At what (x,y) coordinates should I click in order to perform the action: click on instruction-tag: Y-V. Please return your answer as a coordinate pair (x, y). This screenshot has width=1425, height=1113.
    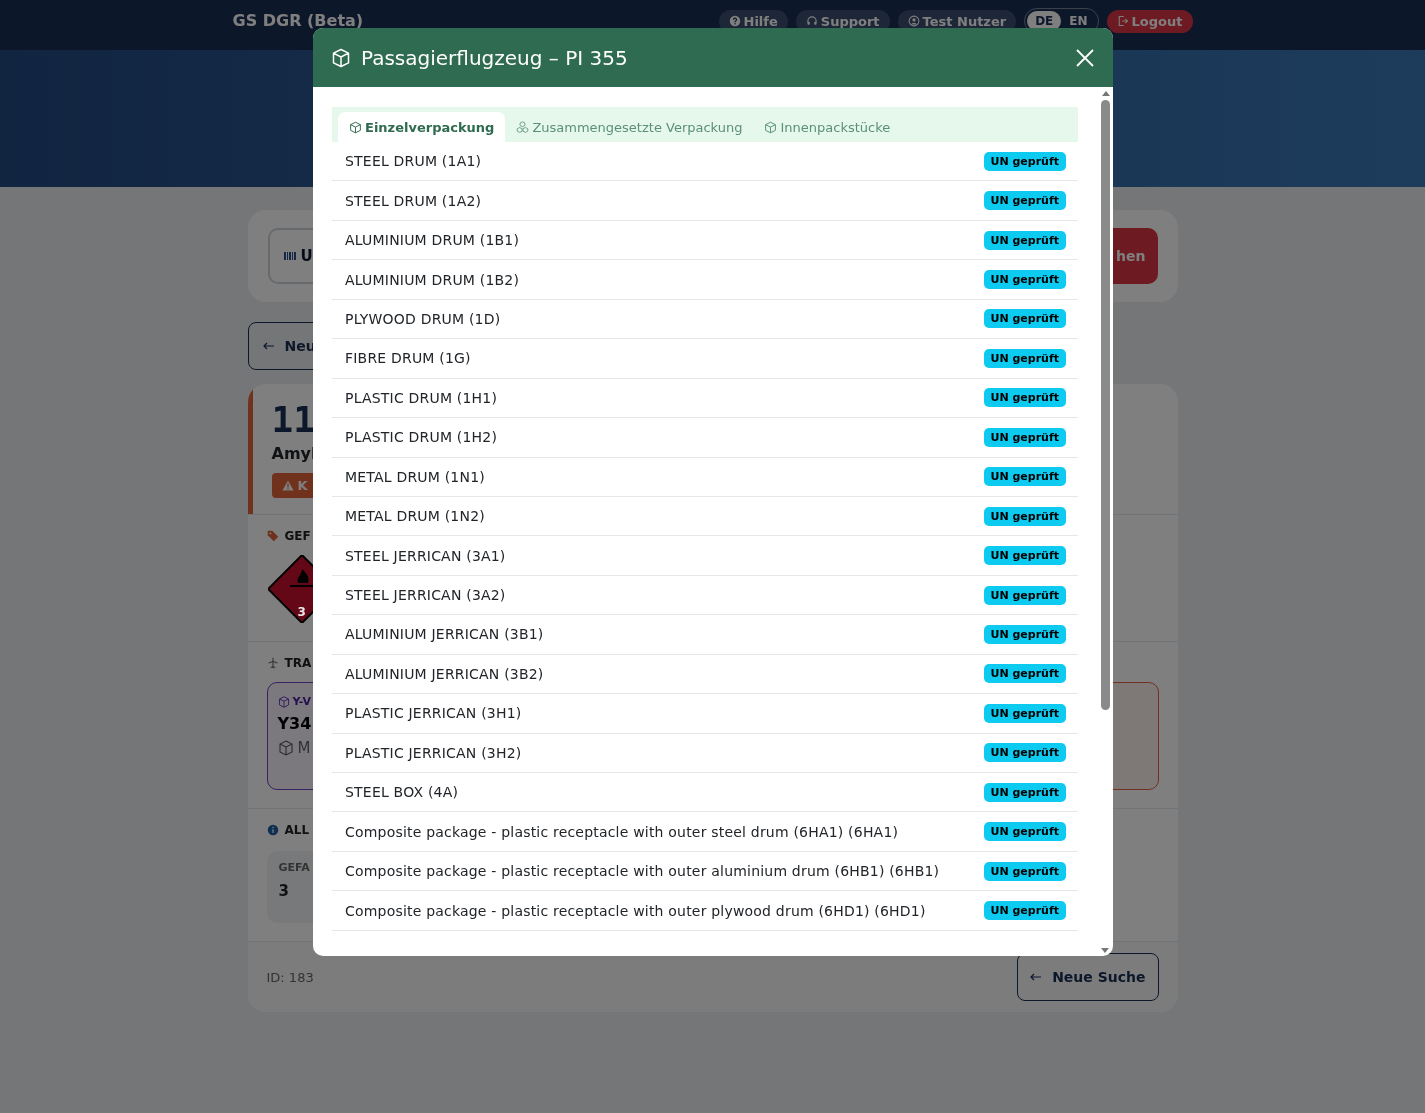
    Looking at the image, I should click on (302, 701).